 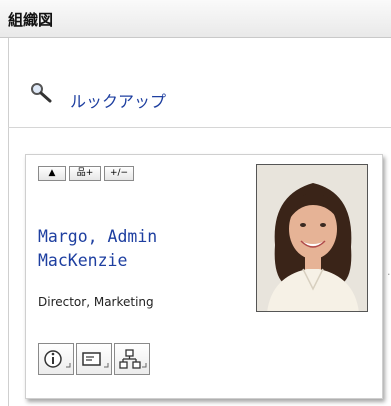 I want to click on move-up-button: ▲, so click(x=52, y=173).